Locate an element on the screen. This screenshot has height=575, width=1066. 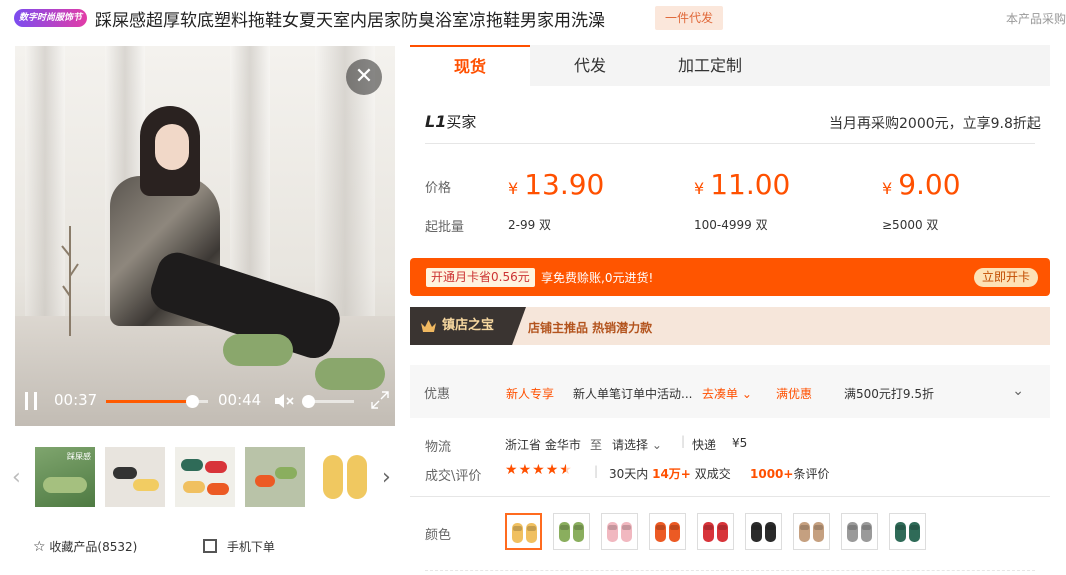
promo-label: 优惠 is located at coordinates (437, 394).